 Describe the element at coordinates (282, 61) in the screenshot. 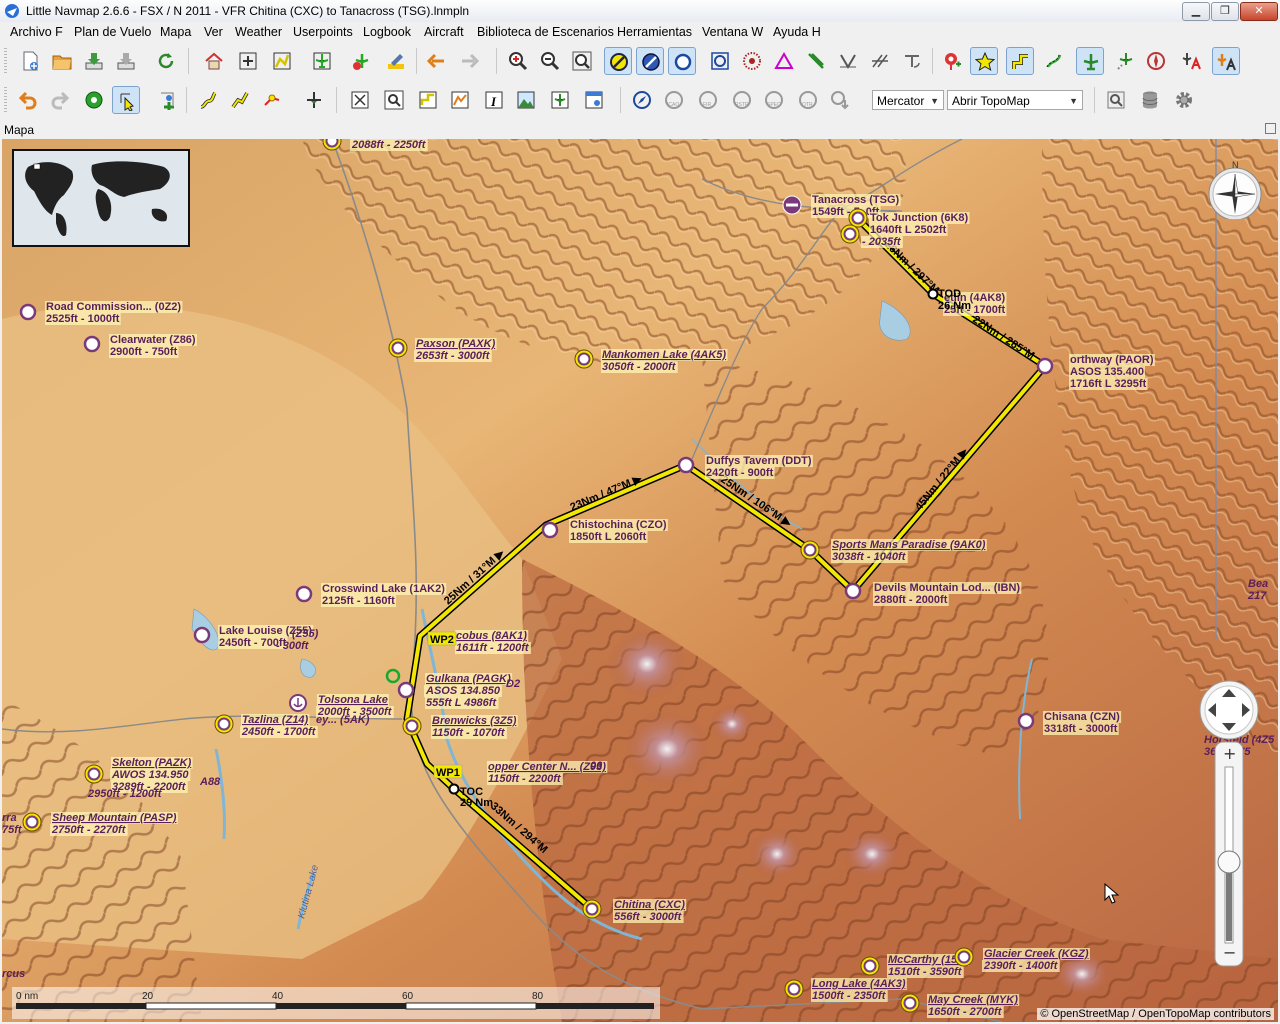

I see `show-route-button` at that location.